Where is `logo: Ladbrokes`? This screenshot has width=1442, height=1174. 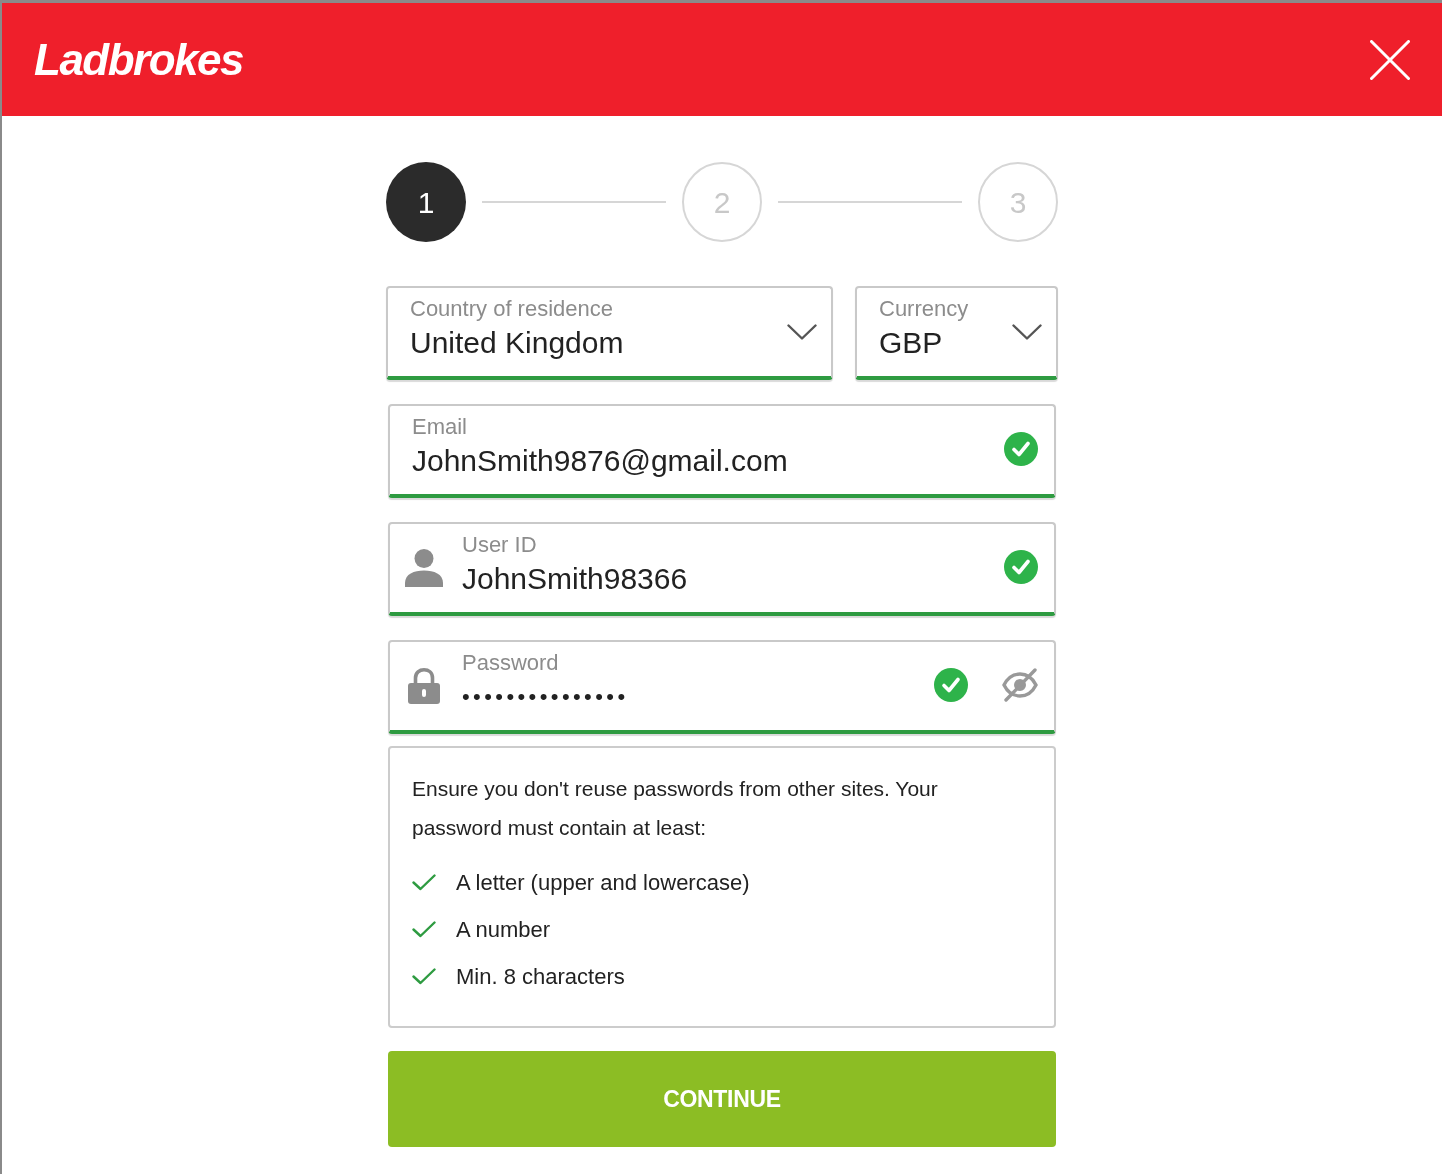 logo: Ladbrokes is located at coordinates (138, 59).